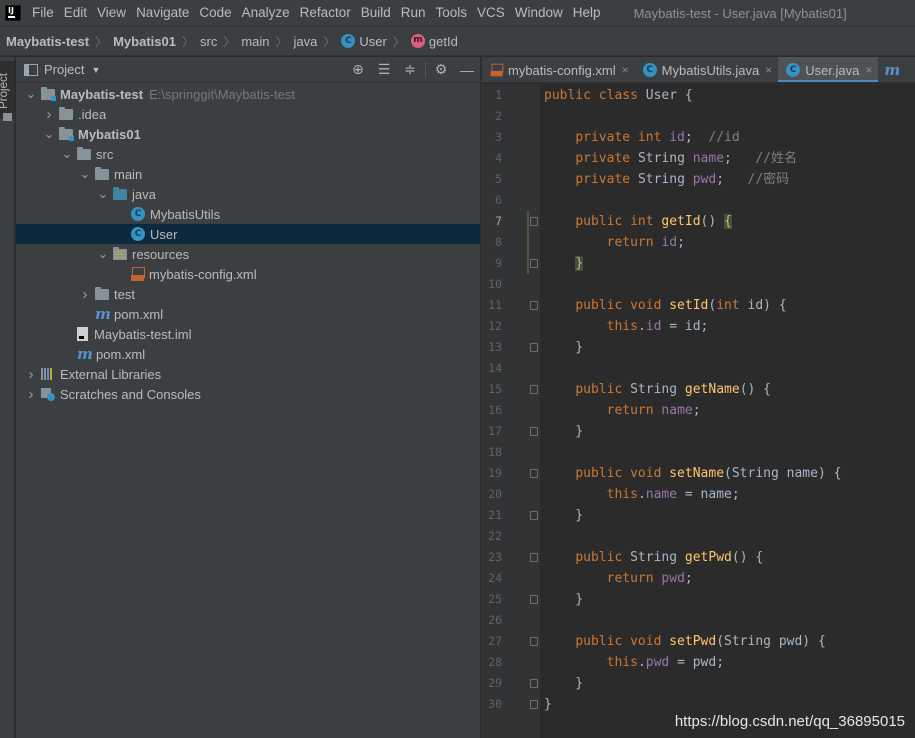  I want to click on menu-edit: Edit, so click(75, 13).